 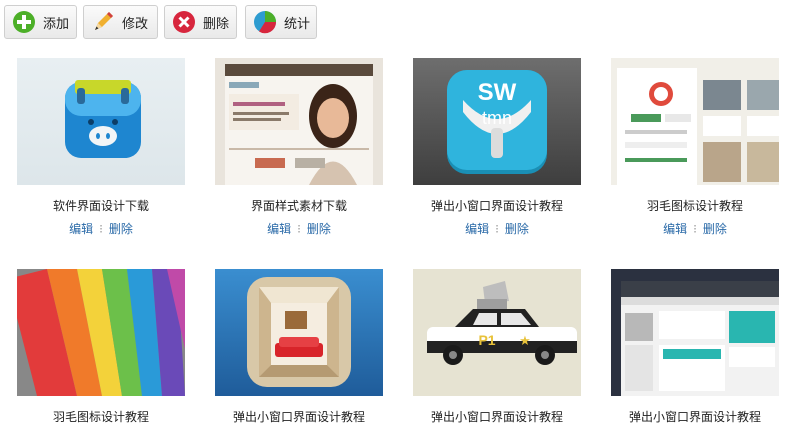 What do you see at coordinates (265, 22) in the screenshot?
I see `pie-chart-icon` at bounding box center [265, 22].